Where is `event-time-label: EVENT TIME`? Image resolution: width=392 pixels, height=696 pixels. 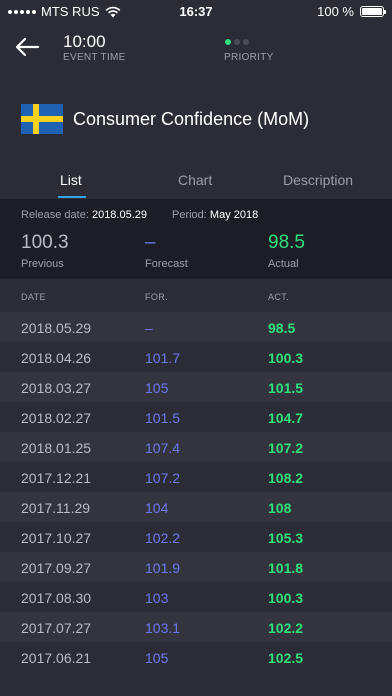 event-time-label: EVENT TIME is located at coordinates (94, 57).